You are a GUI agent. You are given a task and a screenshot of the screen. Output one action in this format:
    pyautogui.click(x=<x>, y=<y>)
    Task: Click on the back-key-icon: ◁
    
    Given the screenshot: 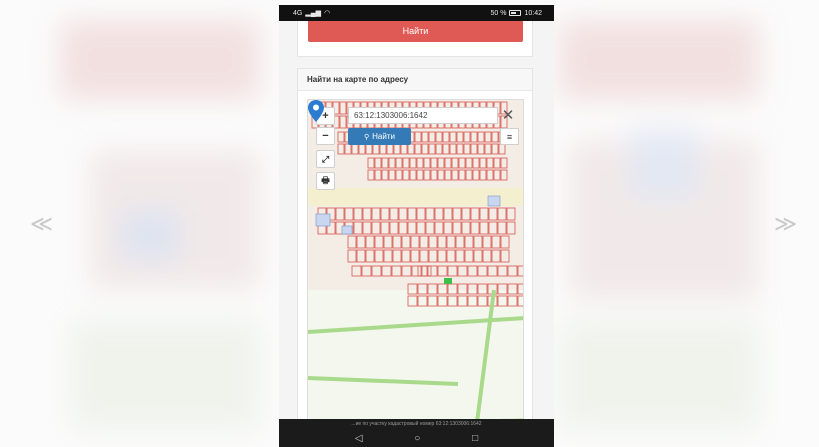 What is the action you would take?
    pyautogui.click(x=359, y=438)
    